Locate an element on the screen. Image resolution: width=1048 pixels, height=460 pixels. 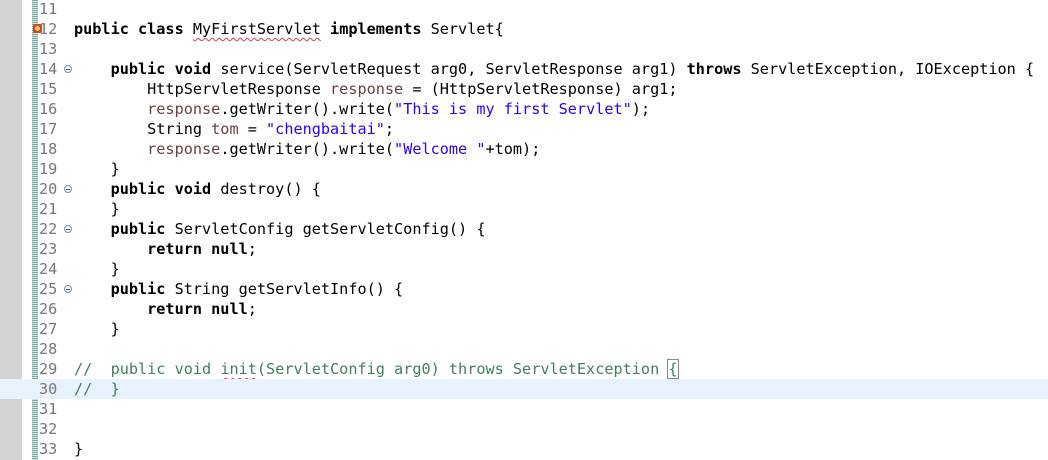
line-number: 13 is located at coordinates (48, 49).